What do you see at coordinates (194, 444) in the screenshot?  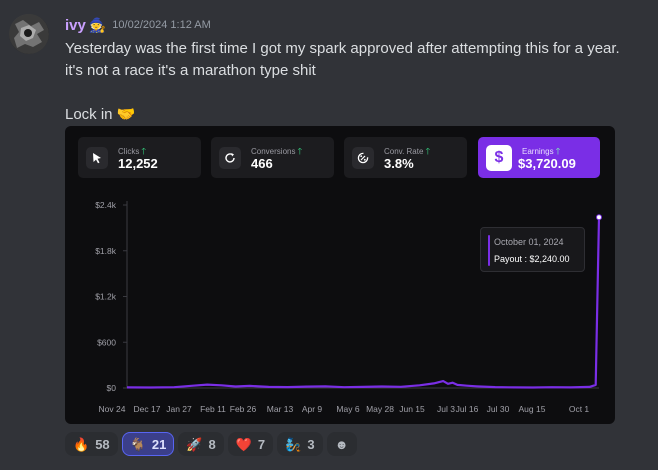 I see `rocket-emoji-icon: 🚀` at bounding box center [194, 444].